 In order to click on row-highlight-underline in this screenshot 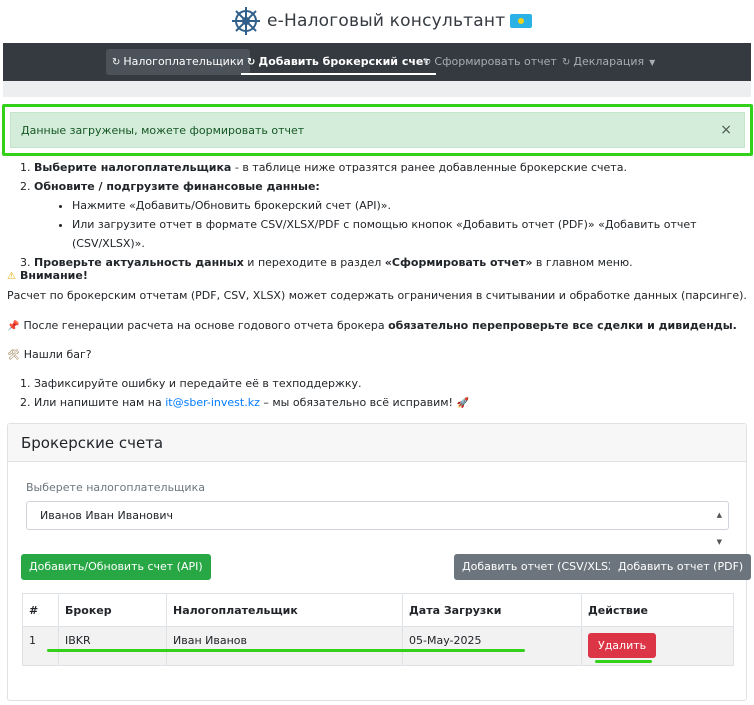, I will do `click(286, 650)`.